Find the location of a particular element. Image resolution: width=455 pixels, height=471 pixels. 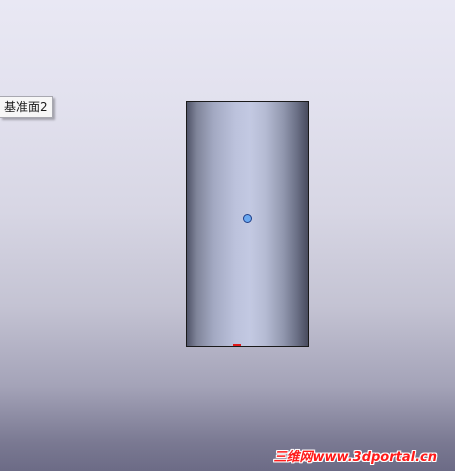

cylinder-body is located at coordinates (247, 224).